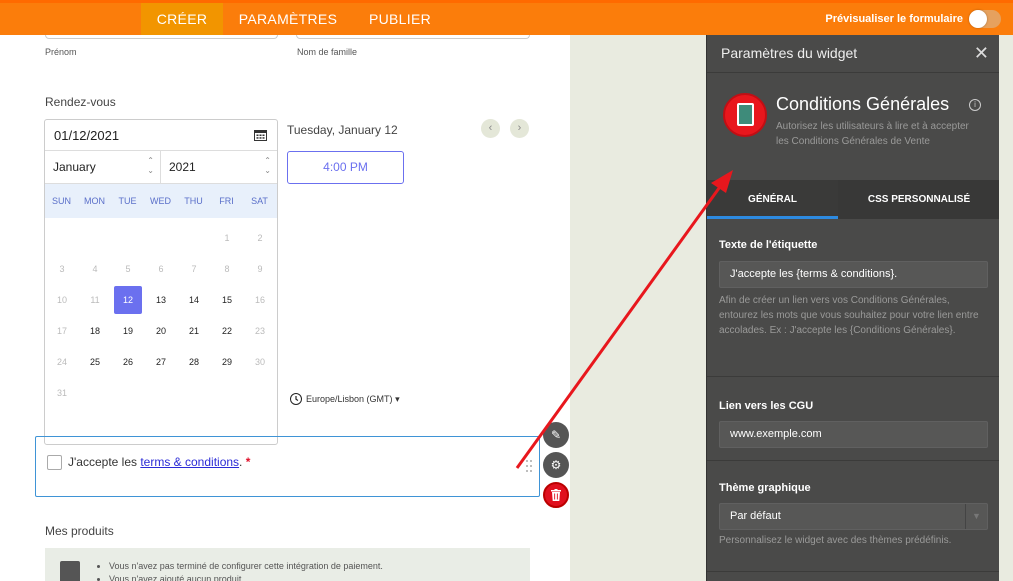 This screenshot has height=581, width=1013. What do you see at coordinates (400, 19) in the screenshot?
I see `tab-publier: PUBLIER` at bounding box center [400, 19].